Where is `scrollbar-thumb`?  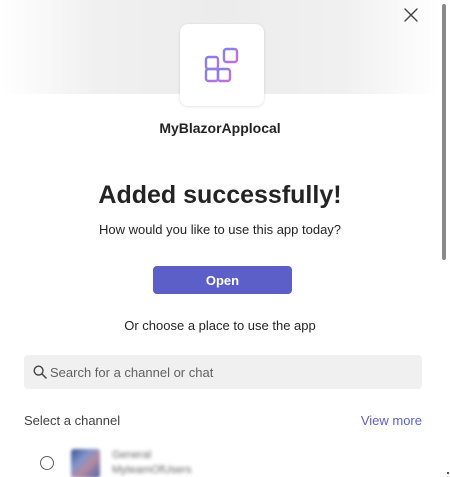
scrollbar-thumb is located at coordinates (444, 132).